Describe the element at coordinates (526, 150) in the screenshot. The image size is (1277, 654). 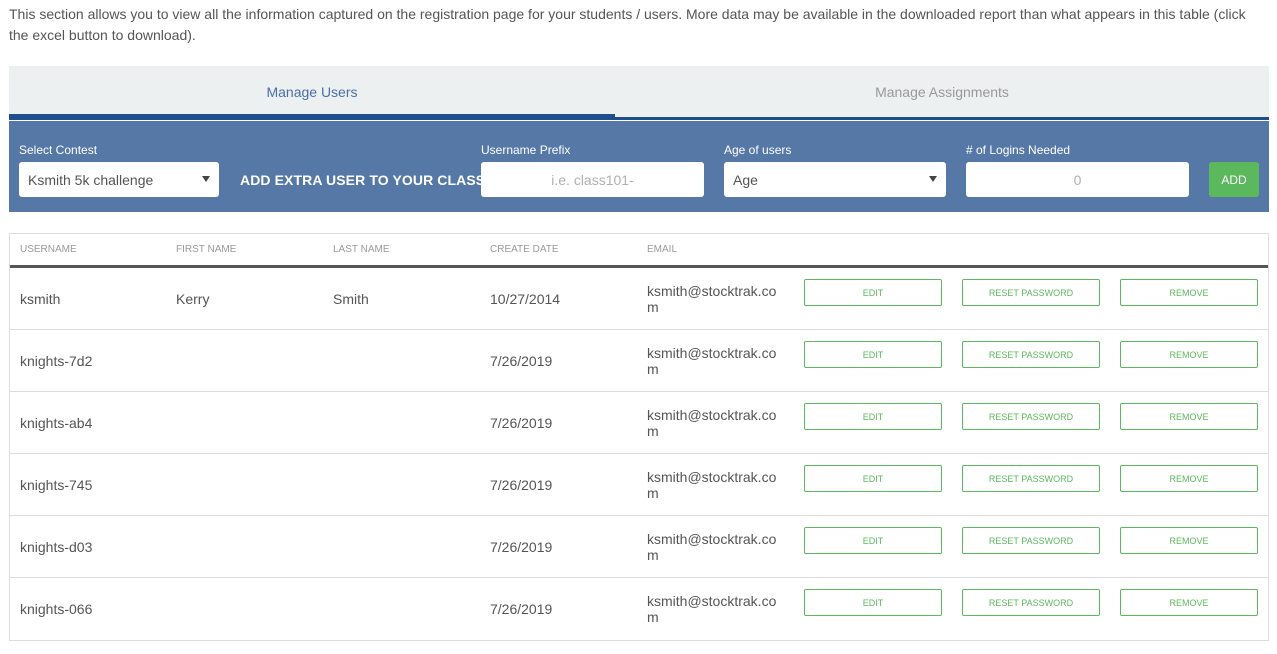
I see `prefix-label: Username Prefix` at that location.